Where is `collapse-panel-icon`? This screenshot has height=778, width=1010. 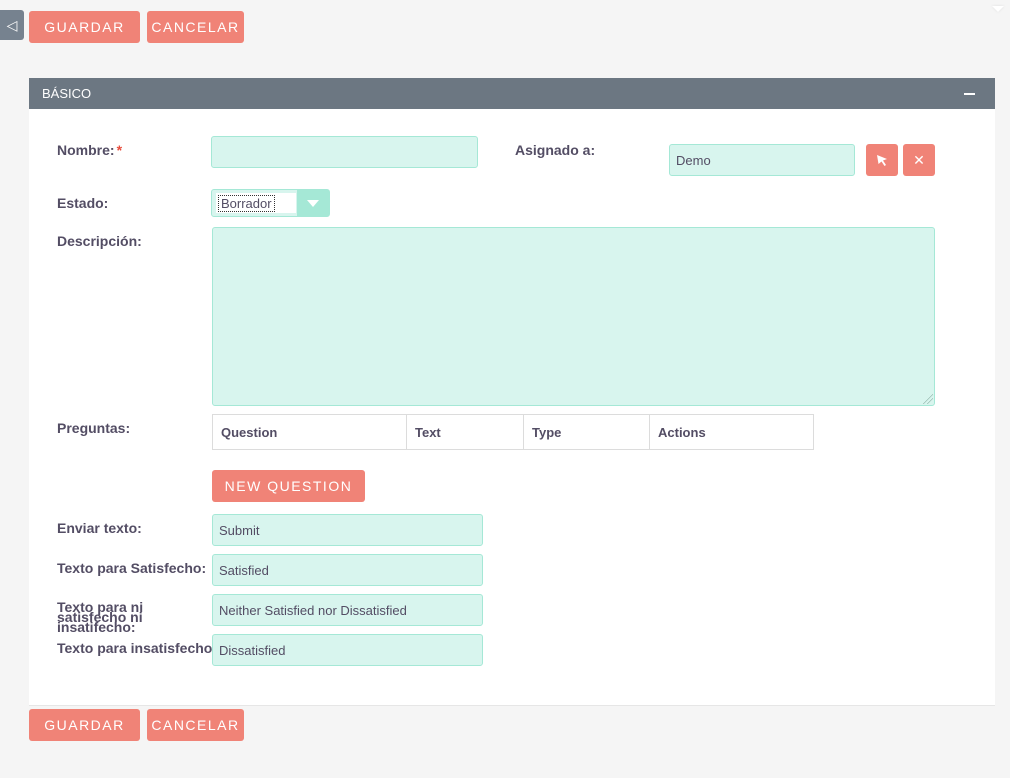
collapse-panel-icon is located at coordinates (969, 94).